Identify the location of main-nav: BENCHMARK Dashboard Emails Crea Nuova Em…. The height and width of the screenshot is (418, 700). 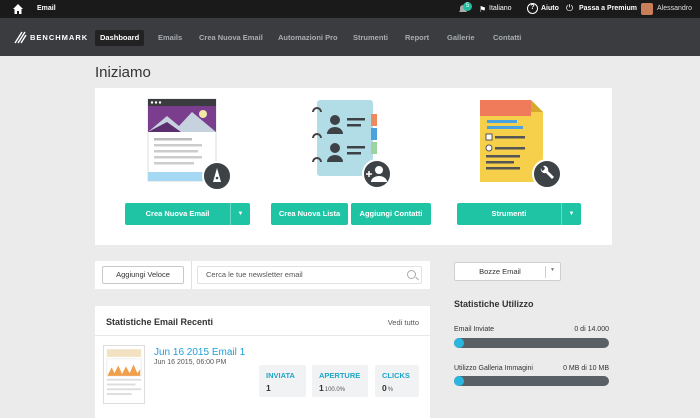
(350, 37).